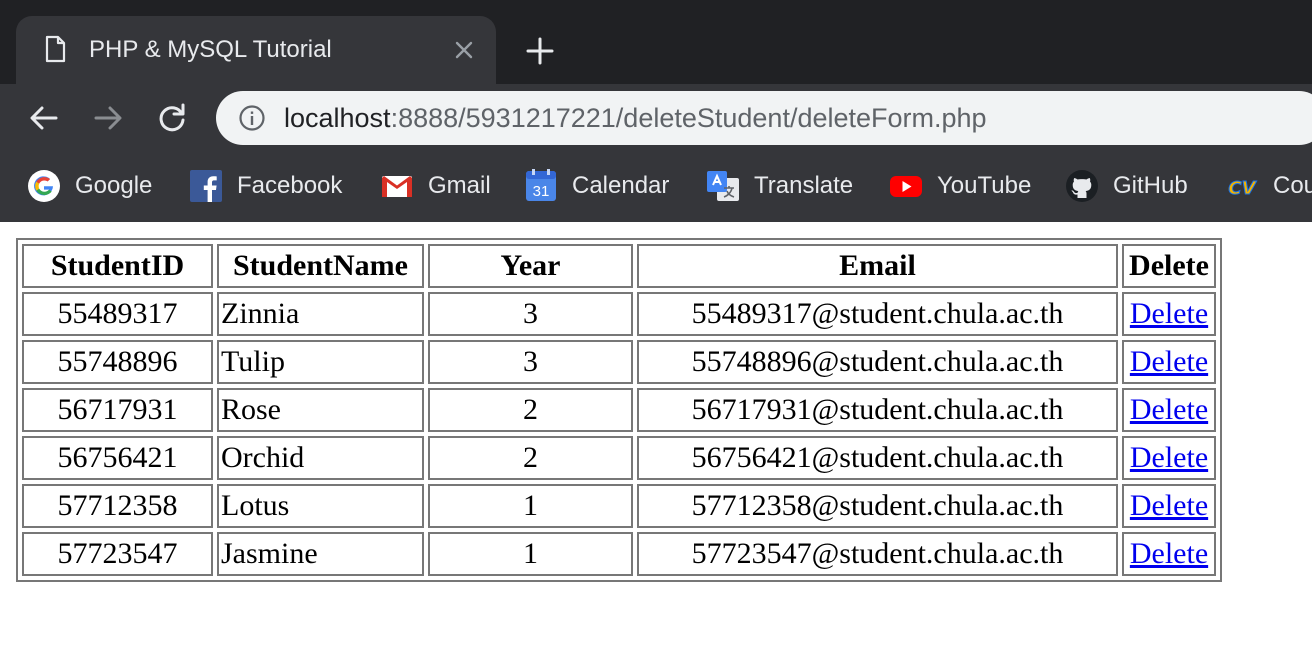  What do you see at coordinates (117, 506) in the screenshot?
I see `cell-student-id: 57712358` at bounding box center [117, 506].